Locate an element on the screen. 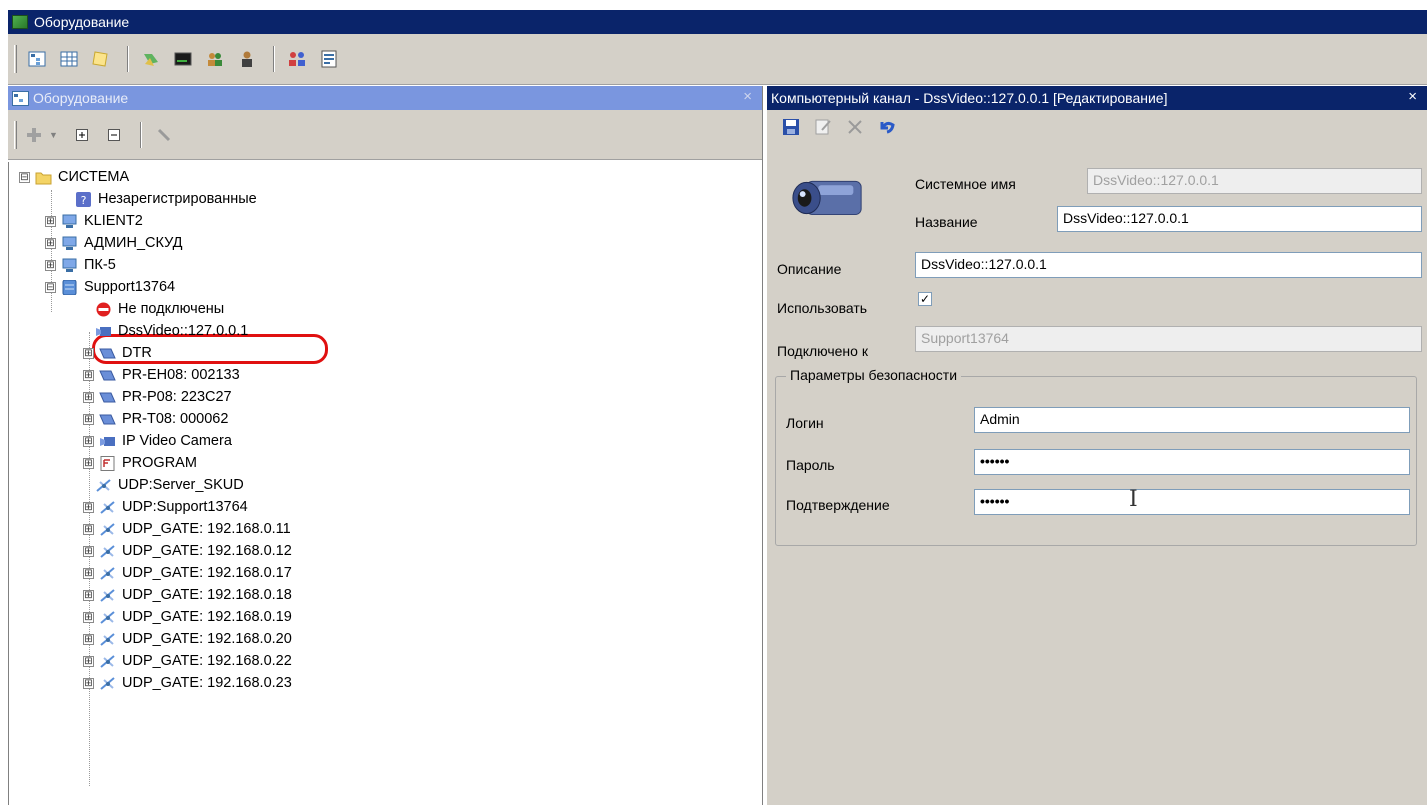 Image resolution: width=1427 pixels, height=805 pixels. main-toolbar is located at coordinates (717, 59).